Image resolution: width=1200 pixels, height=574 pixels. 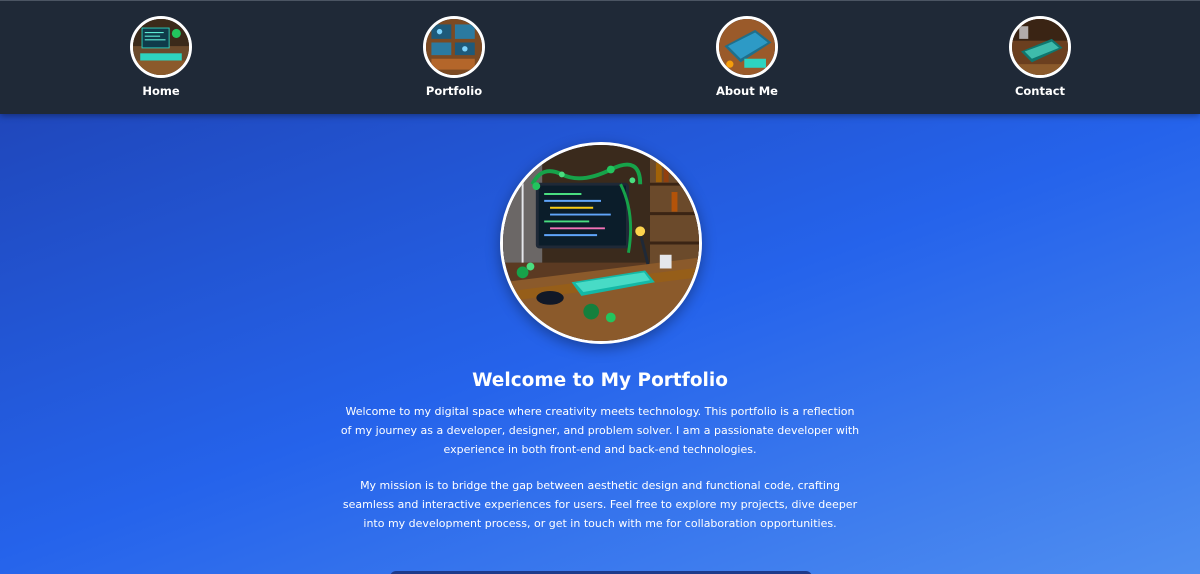 I want to click on nav-item-contact: Contact, so click(x=1040, y=57).